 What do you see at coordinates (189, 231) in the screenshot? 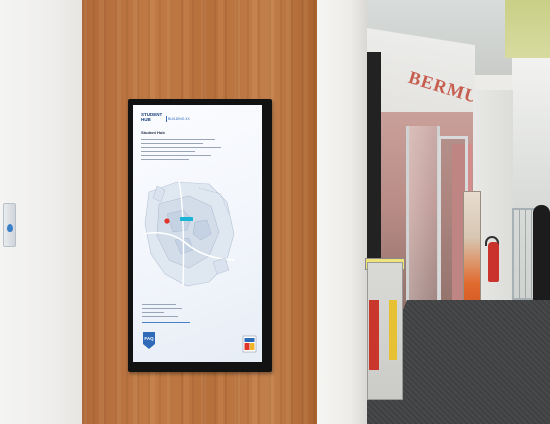
I see `campus-map` at bounding box center [189, 231].